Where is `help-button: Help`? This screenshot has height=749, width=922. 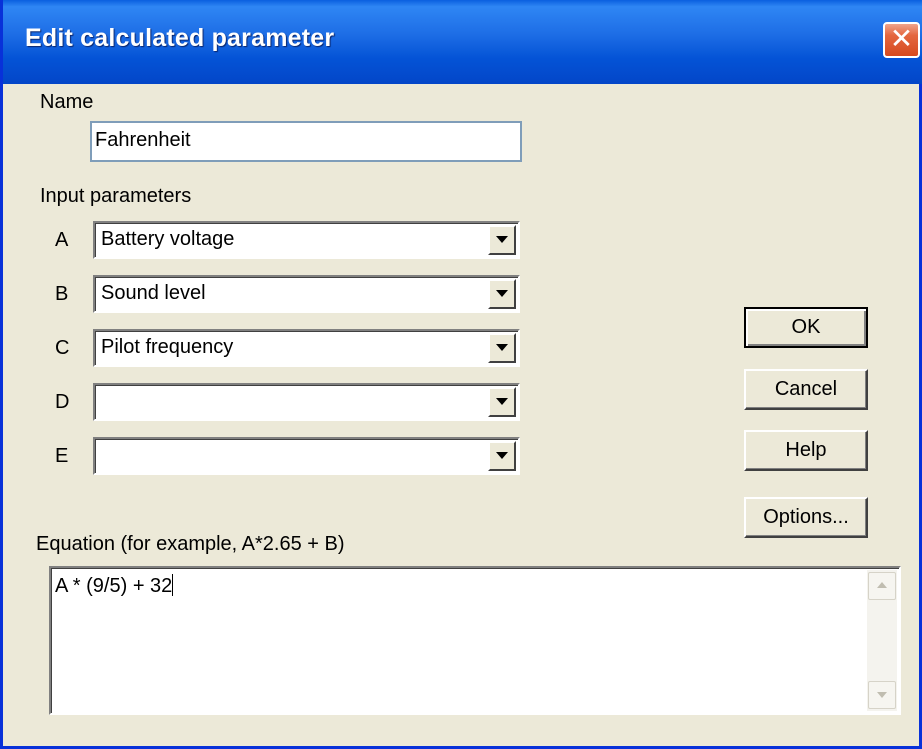
help-button: Help is located at coordinates (806, 450).